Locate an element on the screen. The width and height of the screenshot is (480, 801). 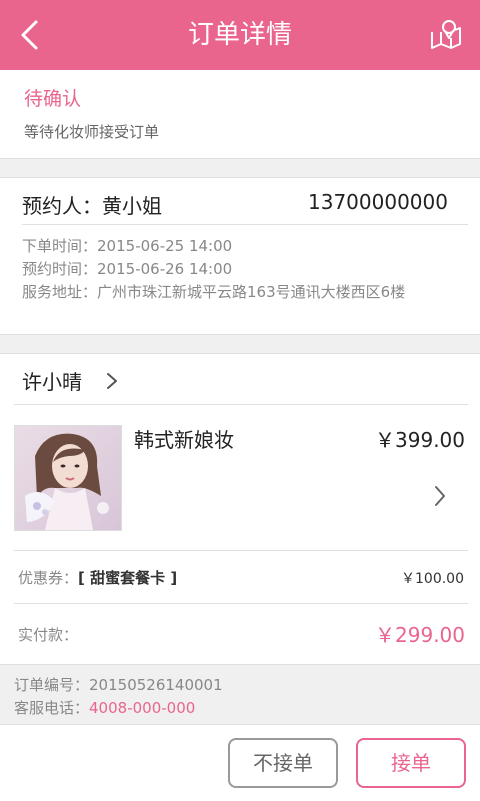
contact-name: 黄小姐 is located at coordinates (132, 206).